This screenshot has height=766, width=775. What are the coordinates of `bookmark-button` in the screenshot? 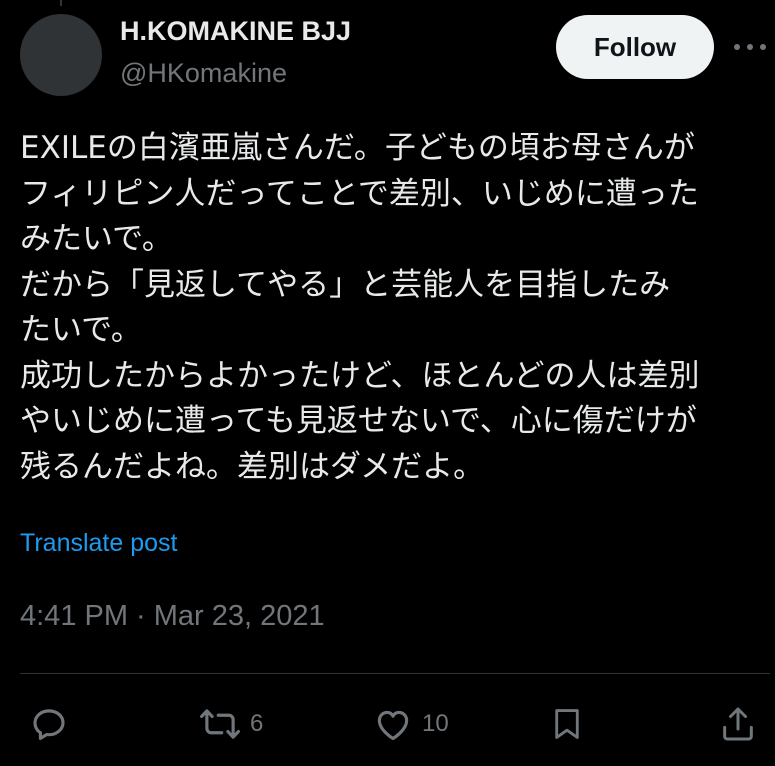 It's located at (567, 724).